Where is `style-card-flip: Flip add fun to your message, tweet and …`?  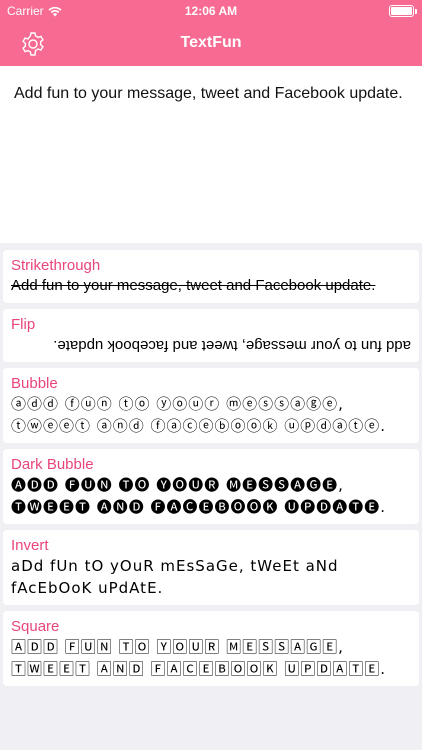 style-card-flip: Flip add fun to your message, tweet and … is located at coordinates (211, 335).